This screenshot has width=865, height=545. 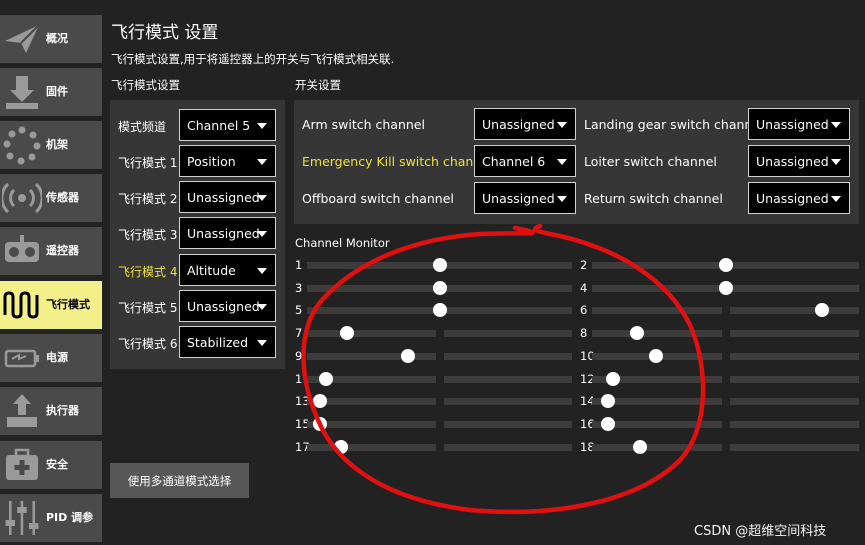 I want to click on loiter-switch-dropdown: Unassigned, so click(x=799, y=161).